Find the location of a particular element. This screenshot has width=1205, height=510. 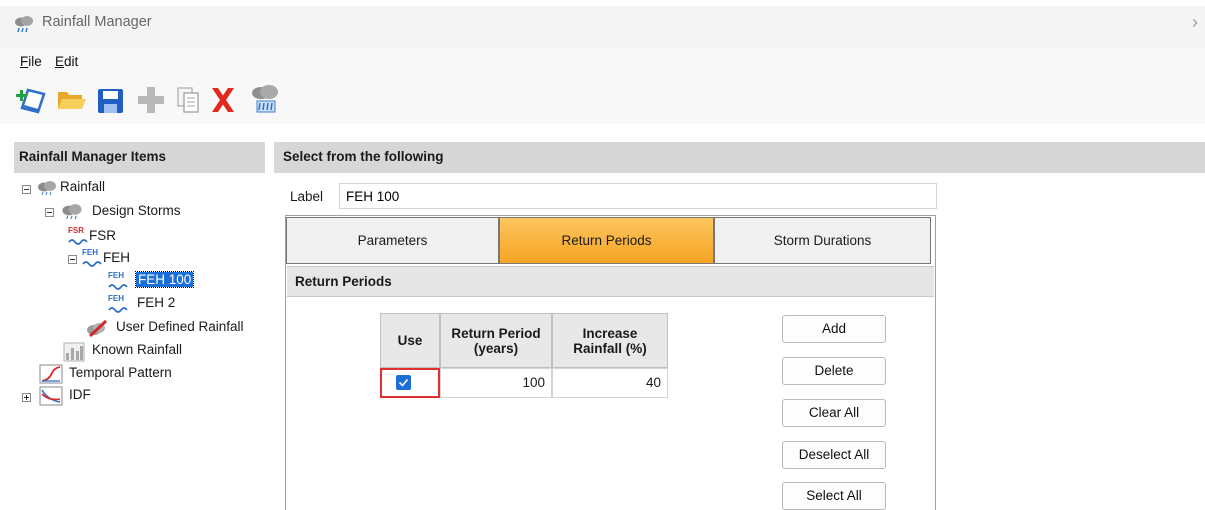

fsr-icon: FSR is located at coordinates (79, 236).